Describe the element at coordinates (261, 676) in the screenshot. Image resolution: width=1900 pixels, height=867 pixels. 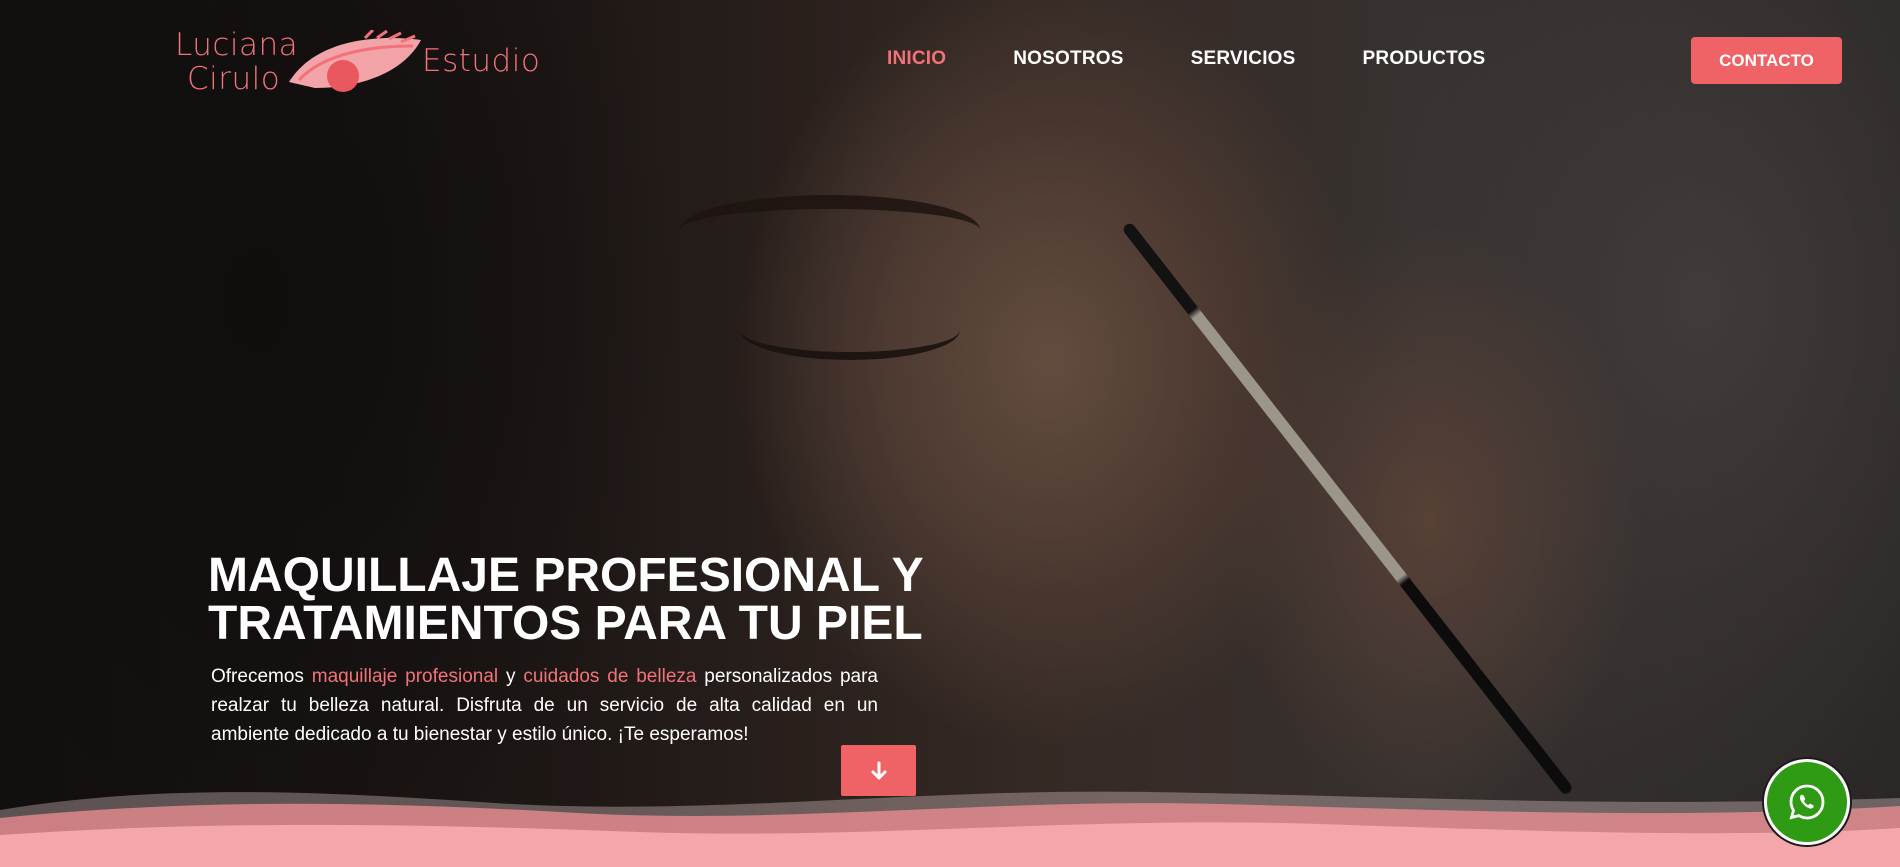
I see `hero-text-part: Ofrecemos` at that location.